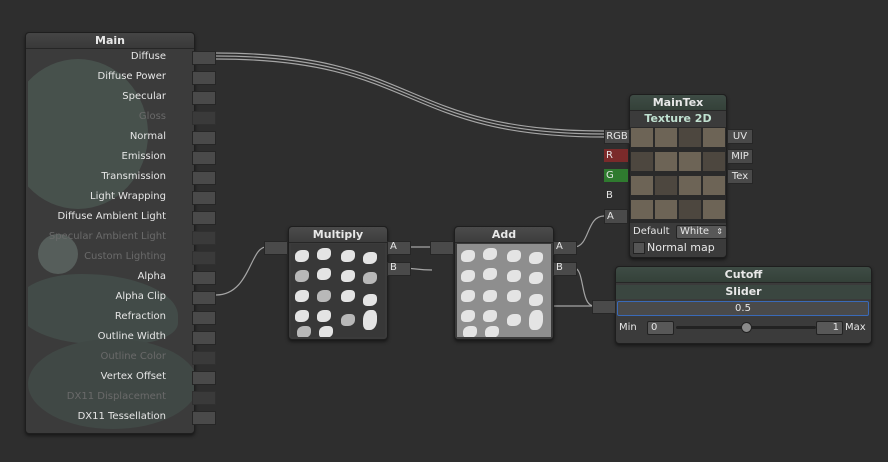 This screenshot has height=462, width=888. What do you see at coordinates (616, 216) in the screenshot?
I see `maintex-channel-a: A` at bounding box center [616, 216].